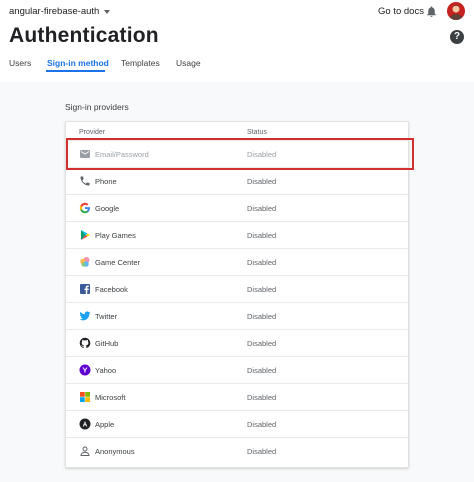  I want to click on provider-name: Phone, so click(106, 181).